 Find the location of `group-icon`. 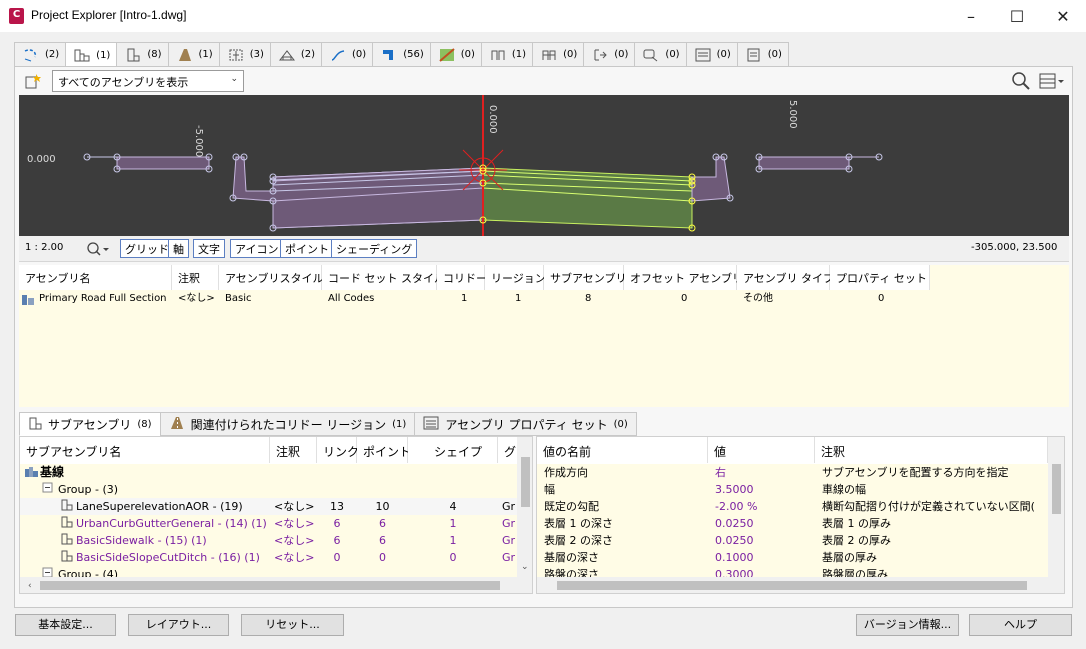

group-icon is located at coordinates (50, 490).